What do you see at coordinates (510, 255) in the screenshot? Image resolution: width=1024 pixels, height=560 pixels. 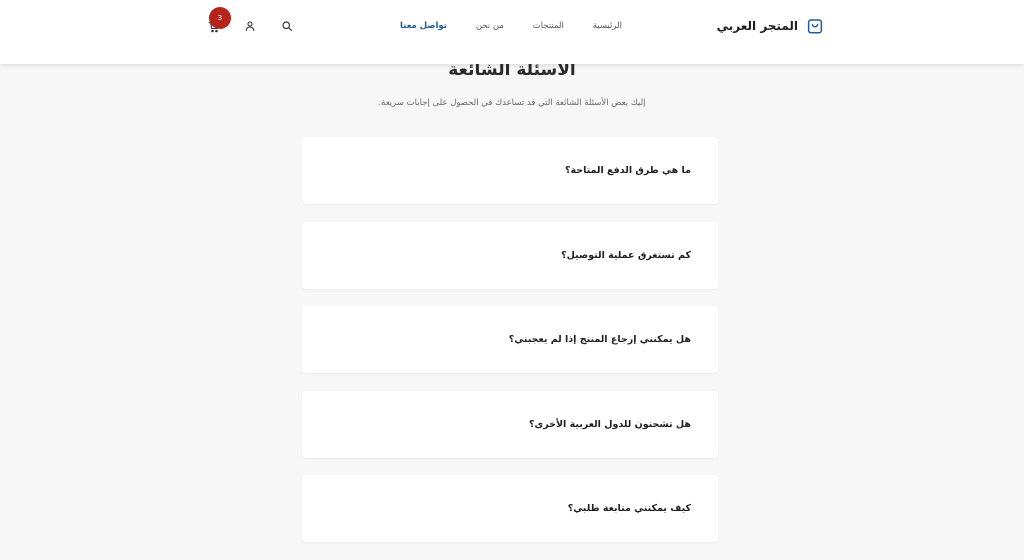 I see `faq-item-delivery: كم تستغرق عملية التوصيل؟` at bounding box center [510, 255].